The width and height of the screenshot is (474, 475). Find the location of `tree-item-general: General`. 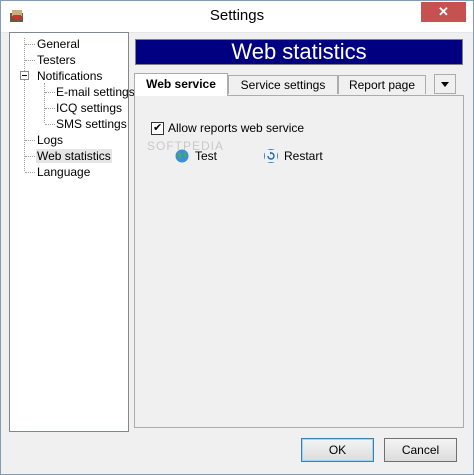

tree-item-general: General is located at coordinates (58, 44).